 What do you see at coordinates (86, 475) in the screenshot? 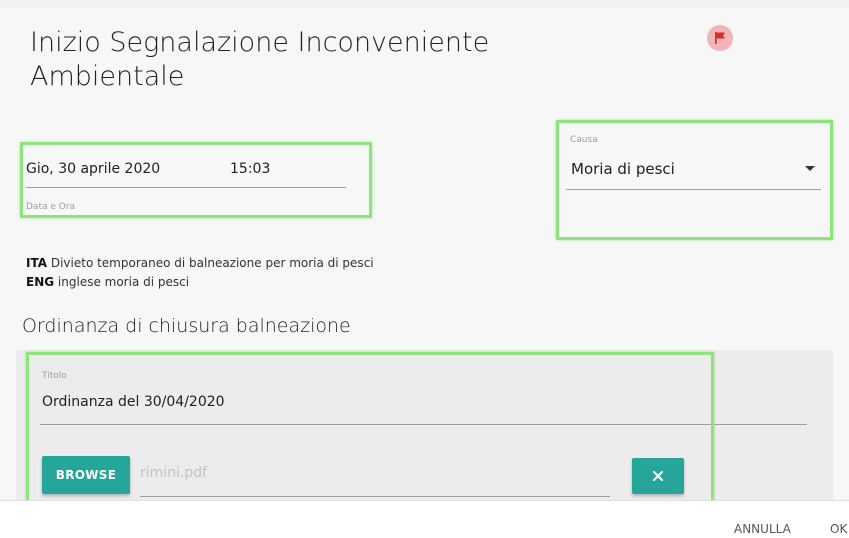
I see `browse-button: BROWSE` at bounding box center [86, 475].